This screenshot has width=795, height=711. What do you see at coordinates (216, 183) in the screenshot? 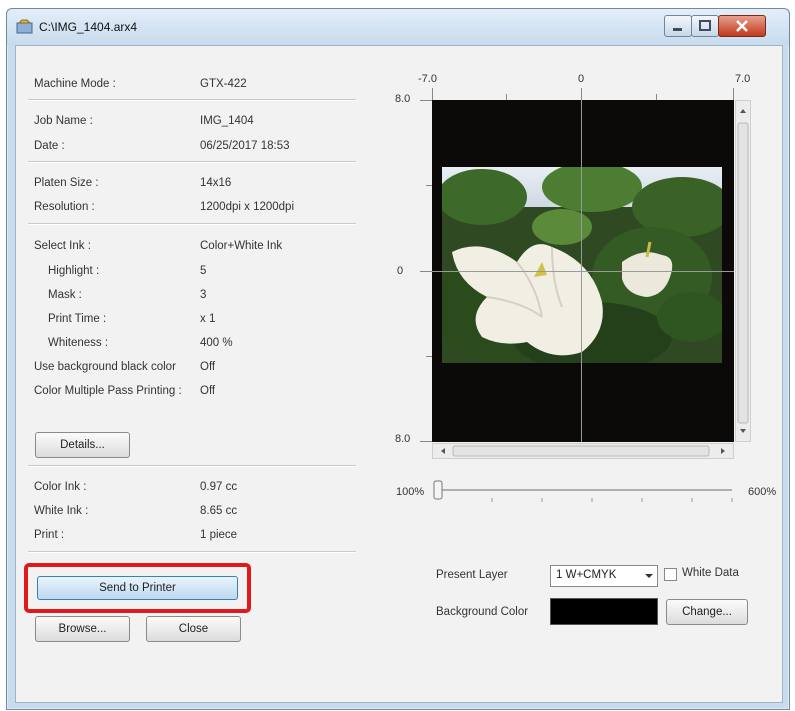
I see `platen-size-value: 14x16` at bounding box center [216, 183].